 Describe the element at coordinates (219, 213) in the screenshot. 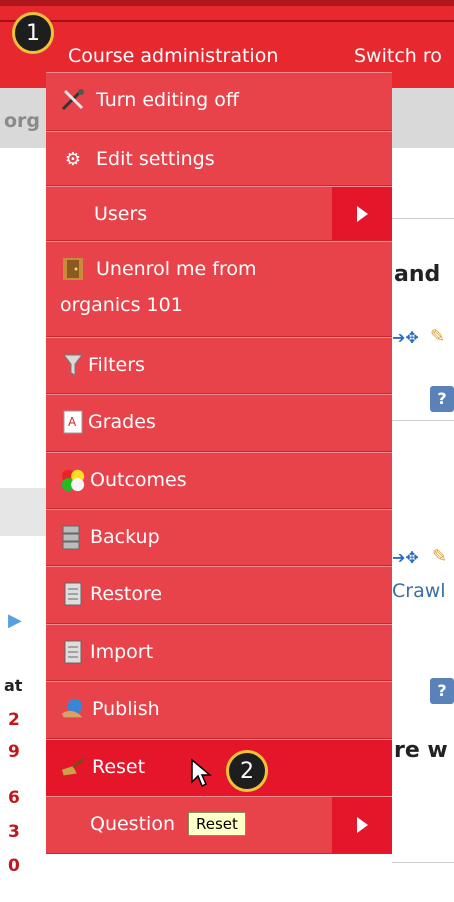

I see `menu-item-users: Users` at that location.